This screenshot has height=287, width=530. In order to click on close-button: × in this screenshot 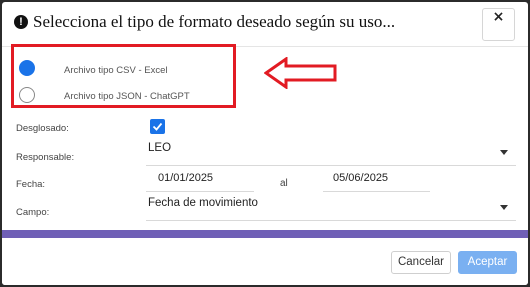, I will do `click(498, 24)`.